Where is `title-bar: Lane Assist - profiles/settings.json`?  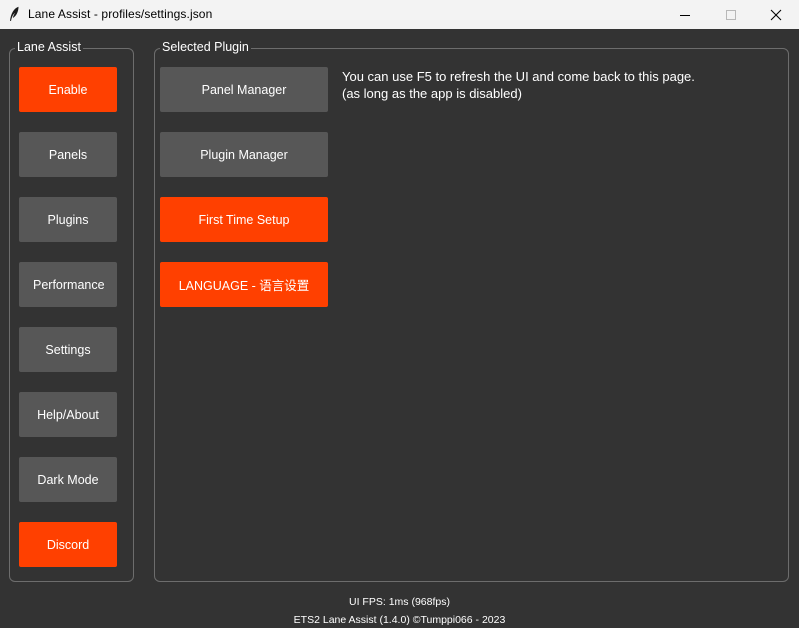
title-bar: Lane Assist - profiles/settings.json is located at coordinates (399, 14).